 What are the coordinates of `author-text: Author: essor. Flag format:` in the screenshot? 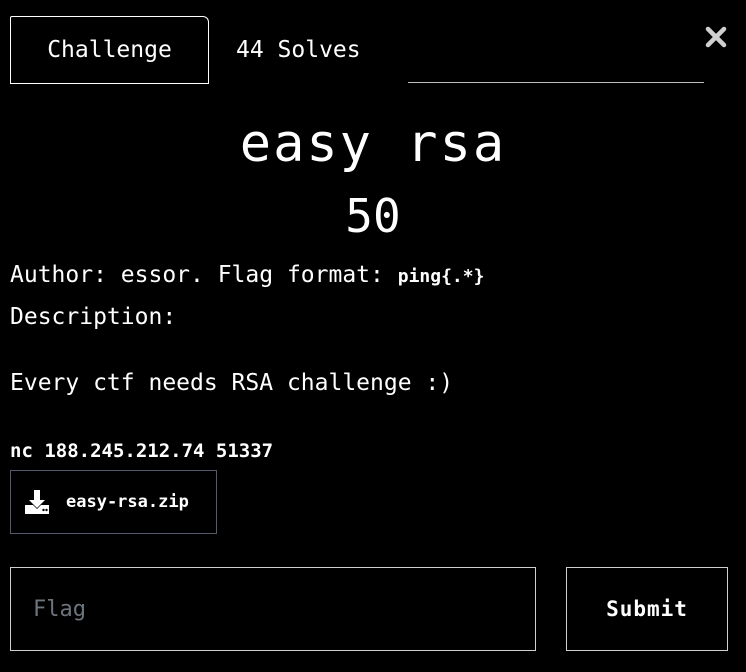 It's located at (204, 275).